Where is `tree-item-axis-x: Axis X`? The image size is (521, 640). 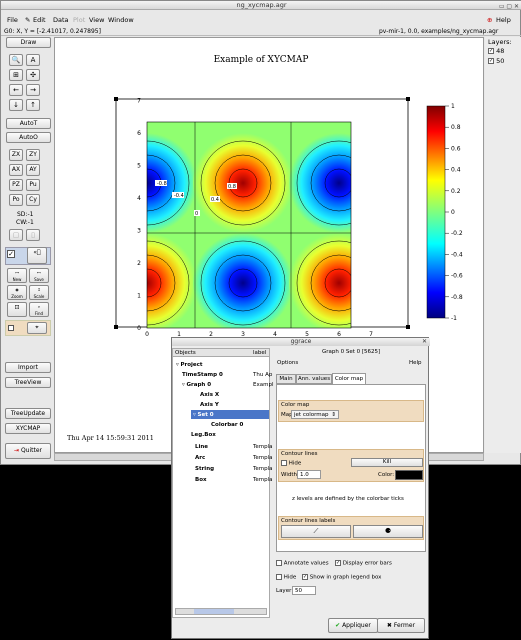
tree-item-axis-x: Axis X is located at coordinates (209, 395).